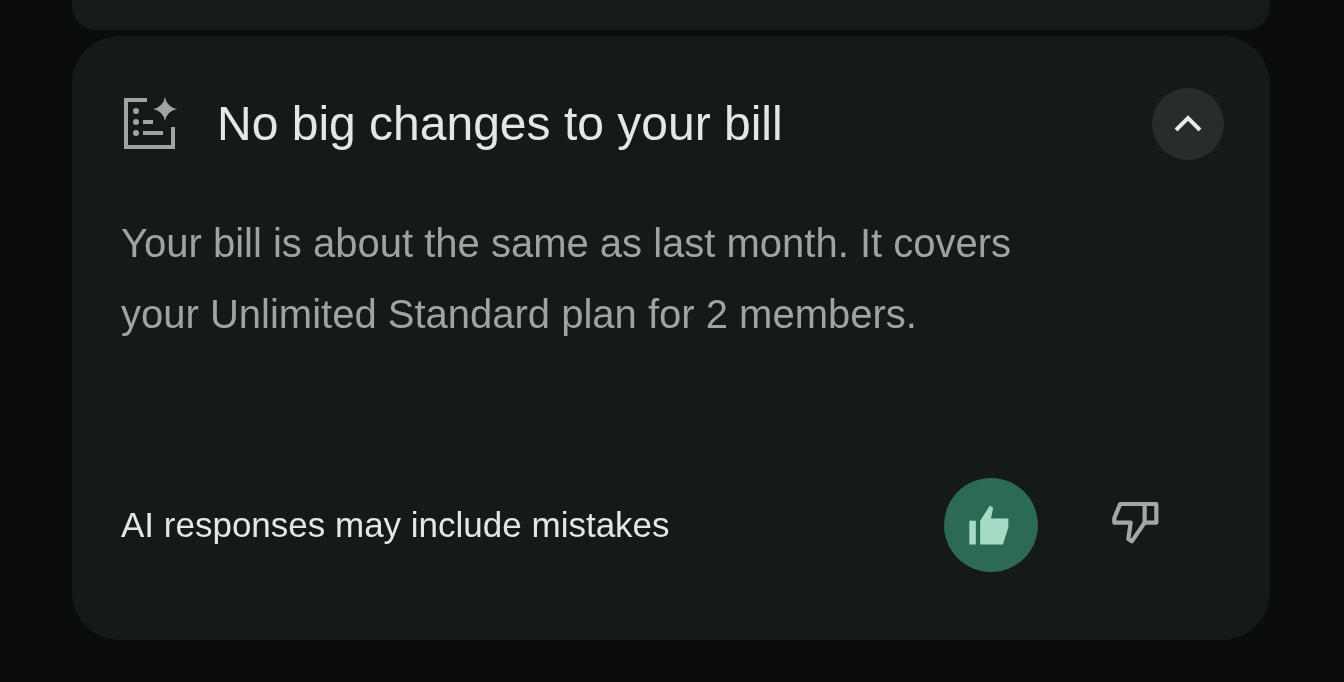  What do you see at coordinates (1188, 124) in the screenshot?
I see `chevron-up-icon` at bounding box center [1188, 124].